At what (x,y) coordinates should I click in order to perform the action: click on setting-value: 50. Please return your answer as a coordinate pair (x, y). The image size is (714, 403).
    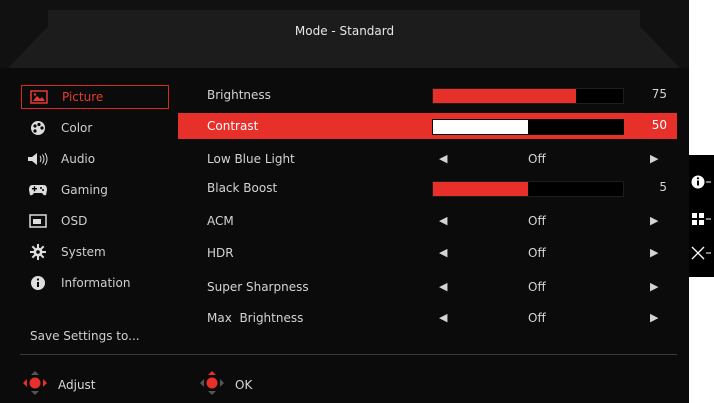
    Looking at the image, I should click on (659, 125).